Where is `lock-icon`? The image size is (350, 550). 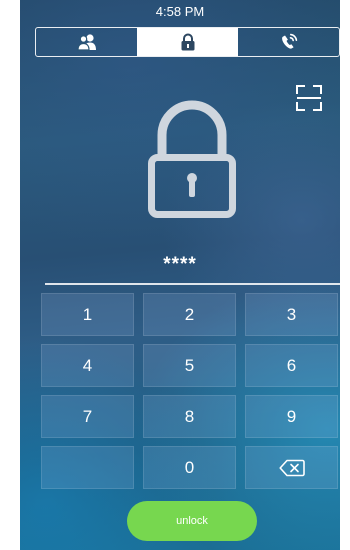
lock-icon is located at coordinates (187, 42).